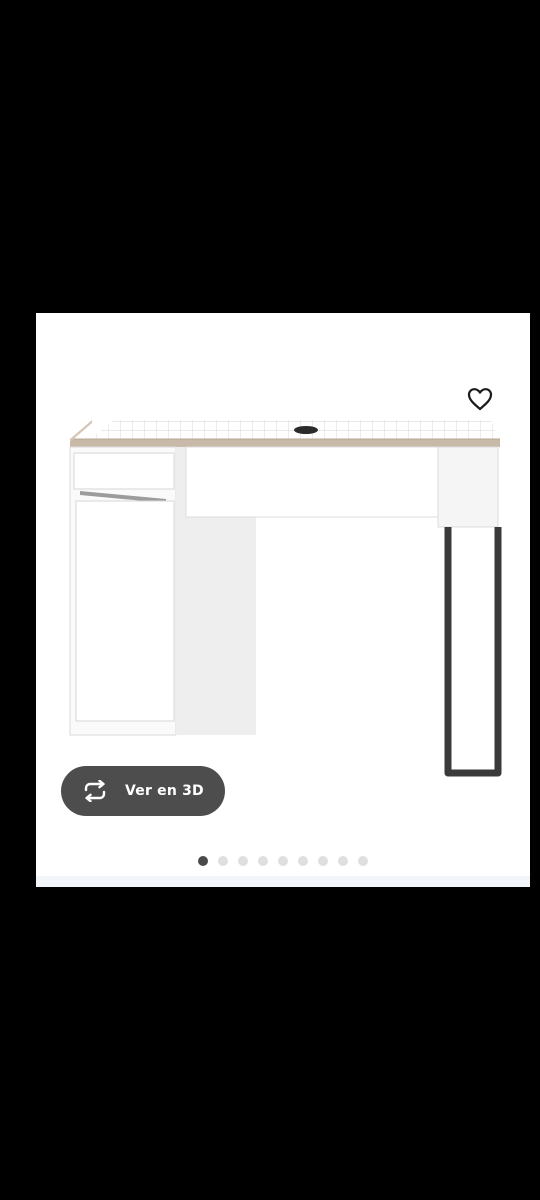 This screenshot has height=1200, width=540. I want to click on carousel-pagination, so click(283, 861).